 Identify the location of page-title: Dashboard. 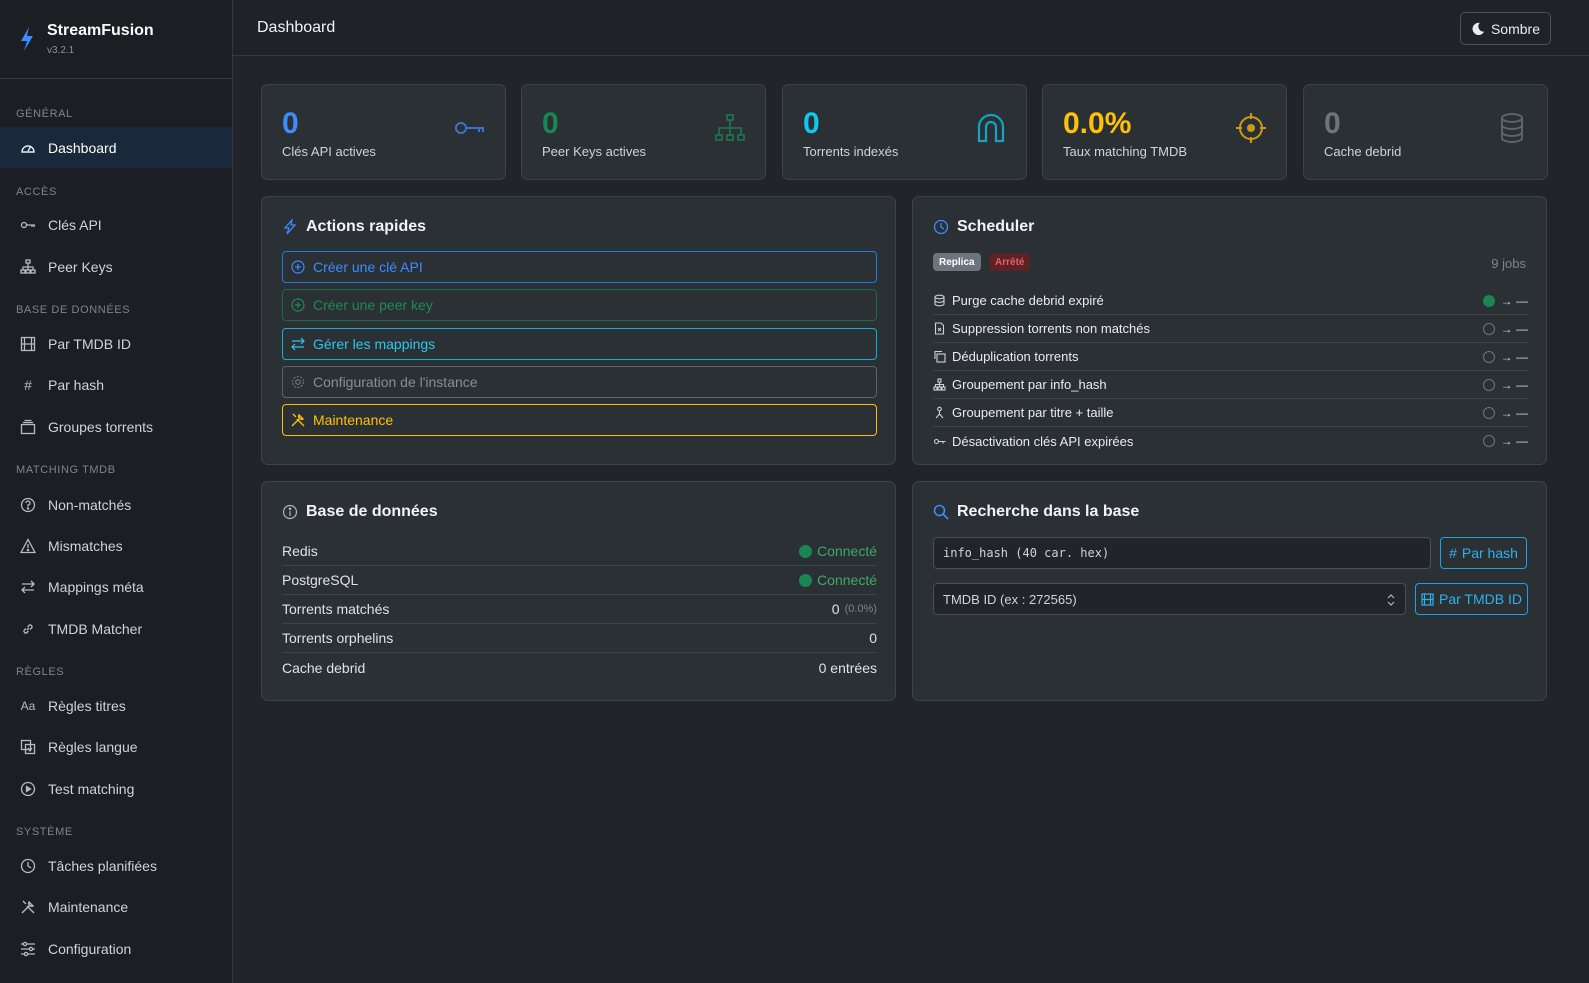
(296, 27).